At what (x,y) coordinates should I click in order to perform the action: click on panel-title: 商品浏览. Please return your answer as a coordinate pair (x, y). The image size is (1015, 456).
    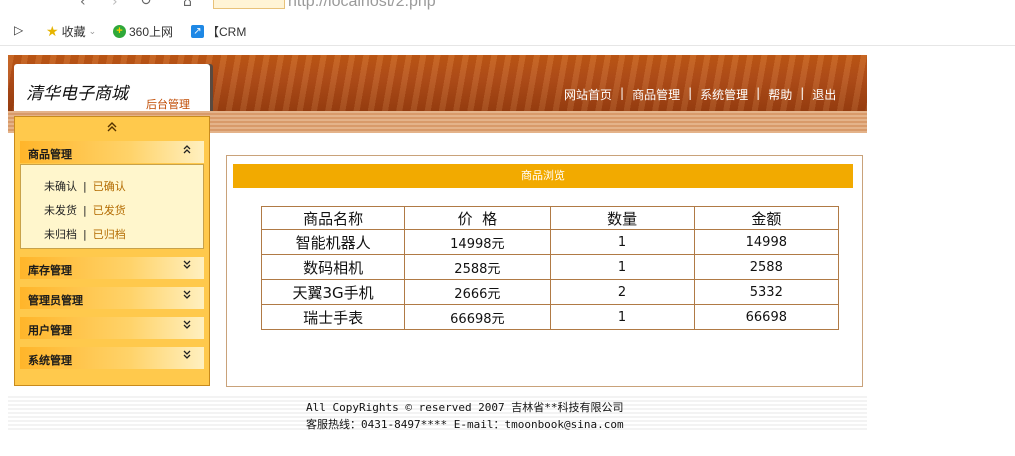
    Looking at the image, I should click on (543, 176).